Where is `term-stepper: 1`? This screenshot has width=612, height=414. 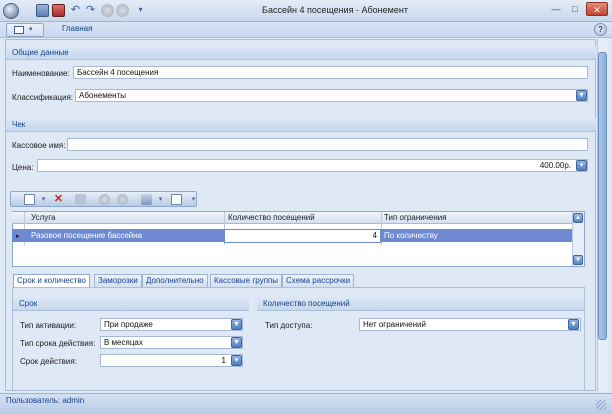 term-stepper: 1 is located at coordinates (171, 360).